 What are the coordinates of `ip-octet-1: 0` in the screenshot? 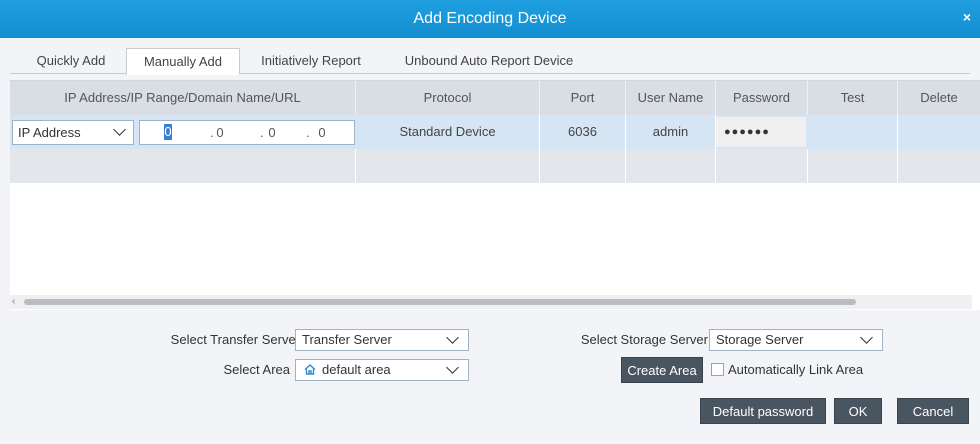 It's located at (168, 132).